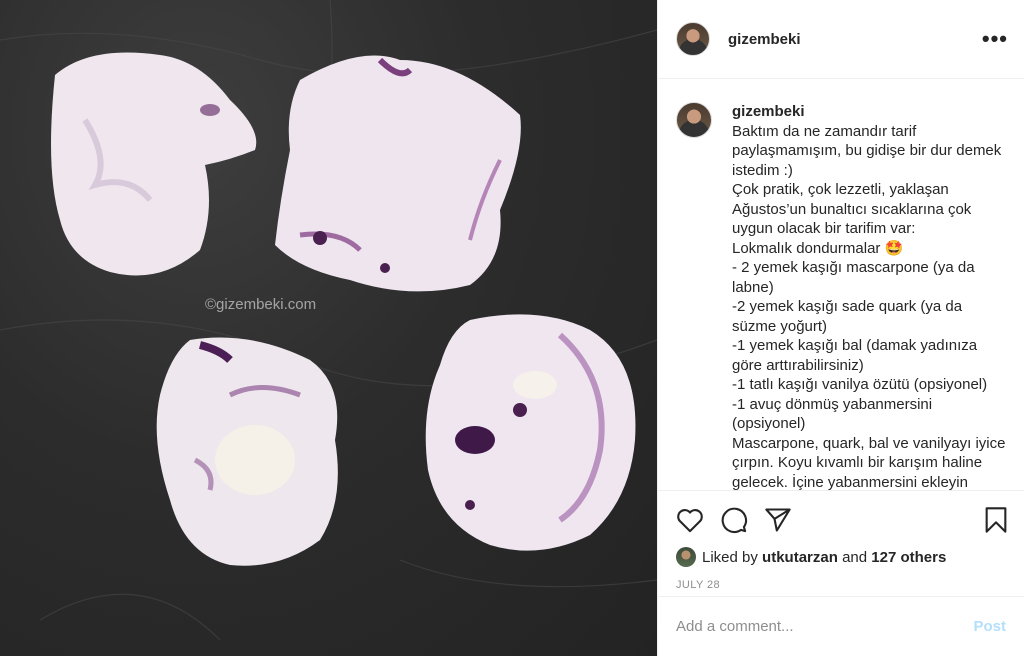 The height and width of the screenshot is (656, 1024). What do you see at coordinates (996, 520) in the screenshot?
I see `save-bookmark-icon` at bounding box center [996, 520].